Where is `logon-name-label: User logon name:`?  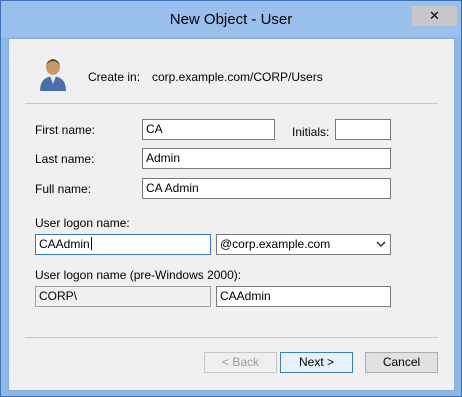 logon-name-label: User logon name: is located at coordinates (82, 223).